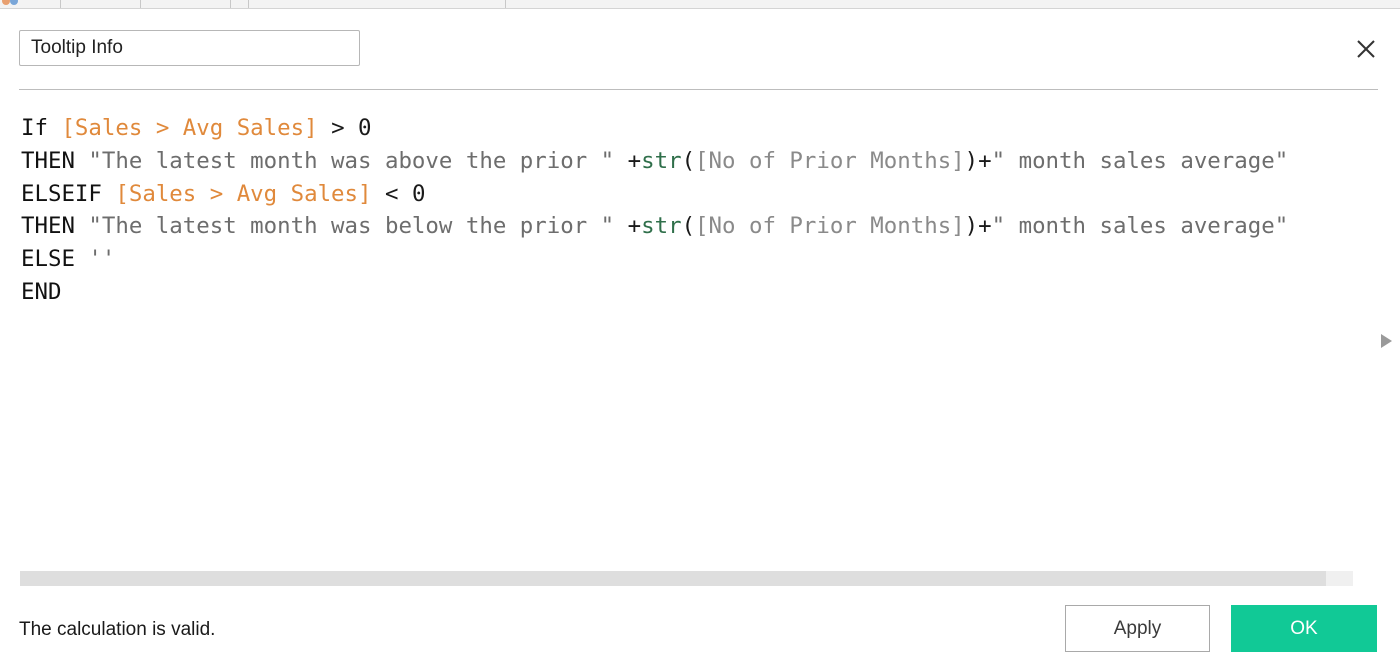 The width and height of the screenshot is (1400, 672). What do you see at coordinates (673, 578) in the screenshot?
I see `scrollbar-thumb` at bounding box center [673, 578].